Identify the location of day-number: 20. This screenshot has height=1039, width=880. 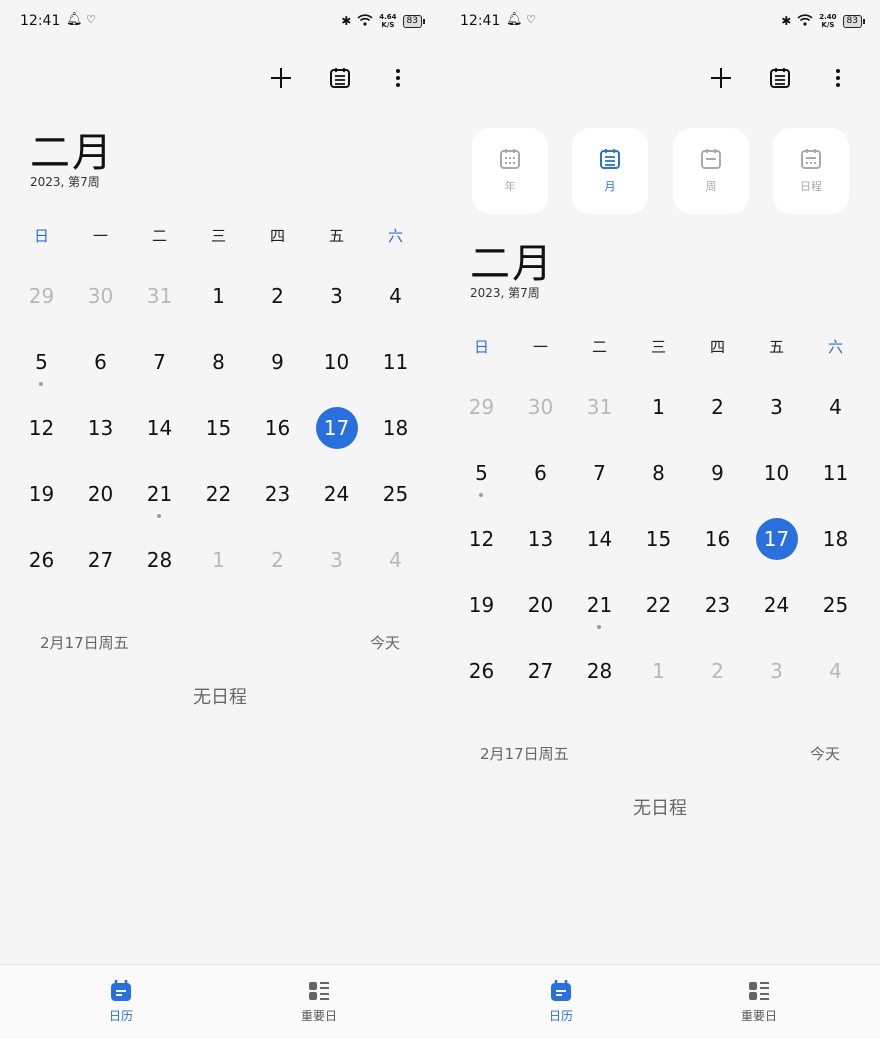
(540, 605).